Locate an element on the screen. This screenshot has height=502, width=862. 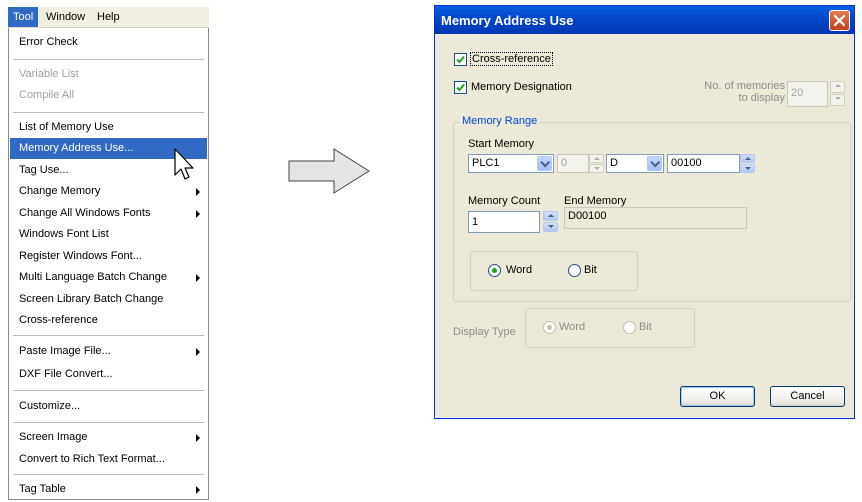
memory-count-value: 1 is located at coordinates (475, 222).